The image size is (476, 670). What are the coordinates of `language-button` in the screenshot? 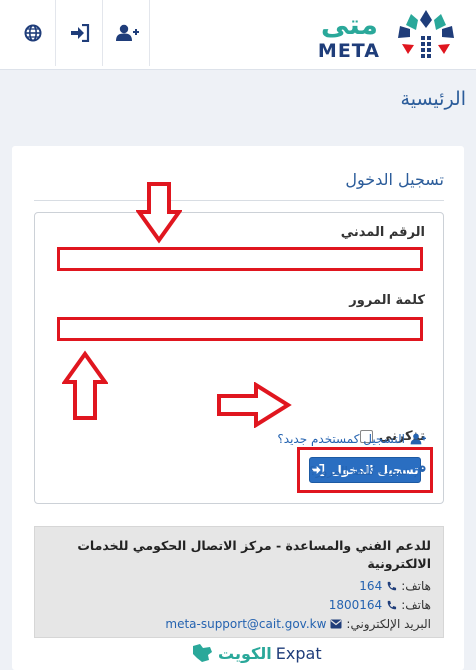 It's located at (33, 33).